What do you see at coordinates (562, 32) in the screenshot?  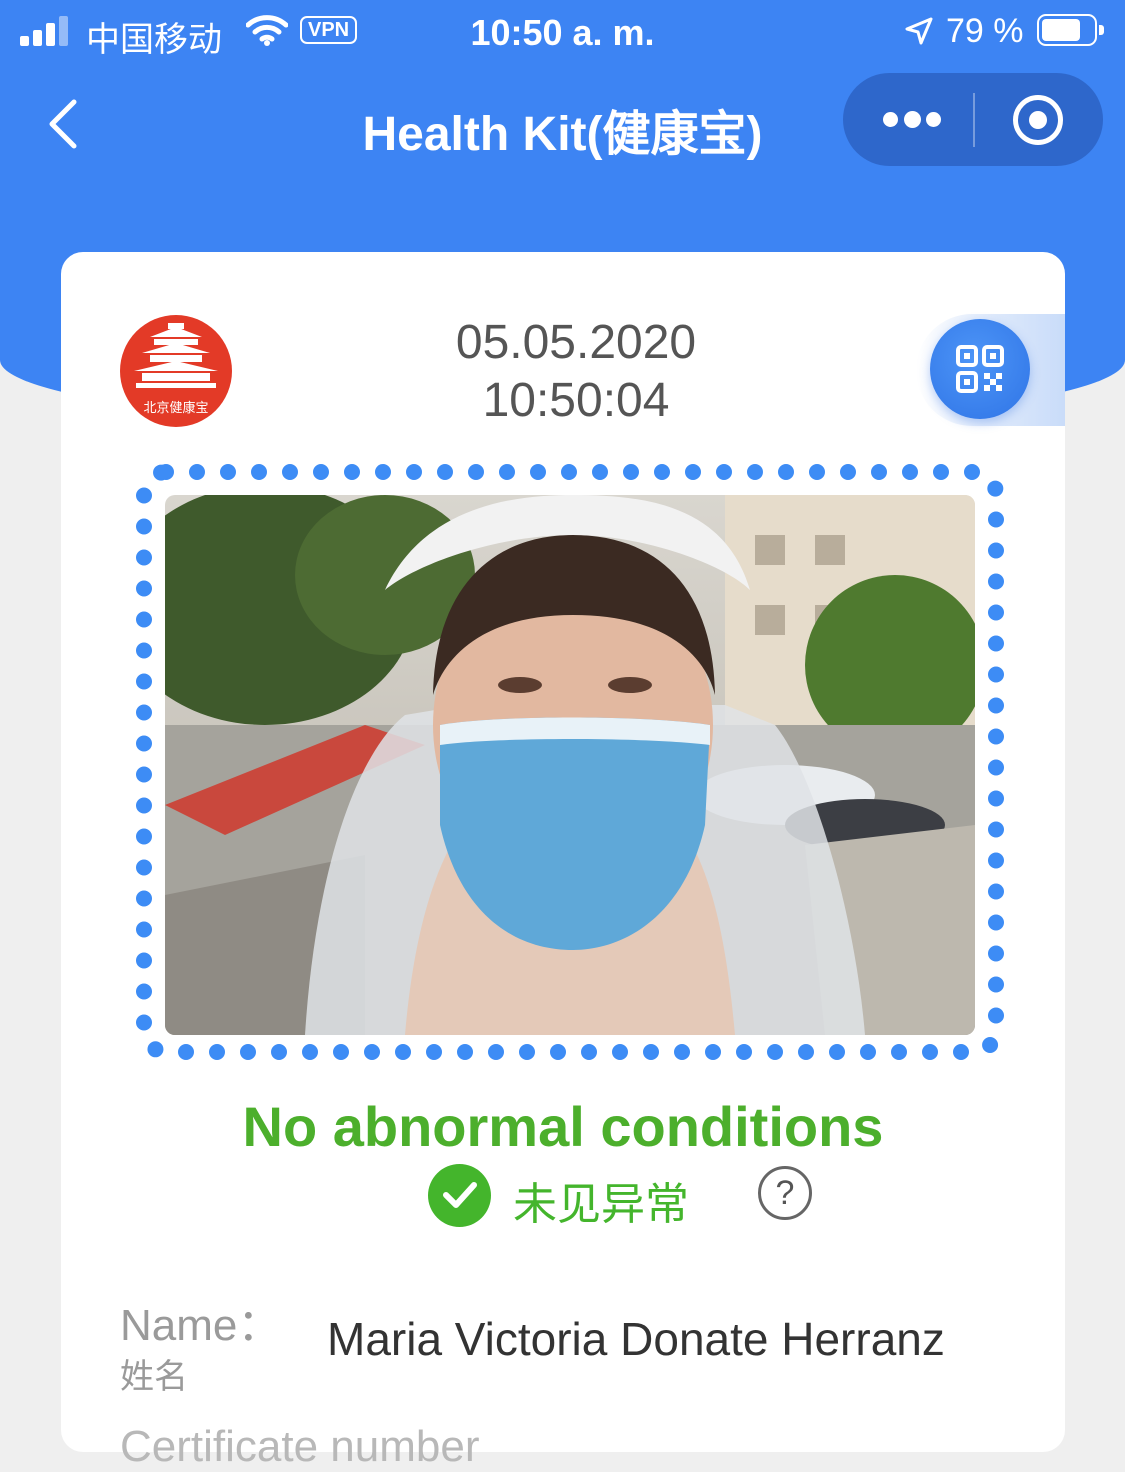 I see `status-bar: 中国移动 VPN 10:50 a. m. 79 %` at bounding box center [562, 32].